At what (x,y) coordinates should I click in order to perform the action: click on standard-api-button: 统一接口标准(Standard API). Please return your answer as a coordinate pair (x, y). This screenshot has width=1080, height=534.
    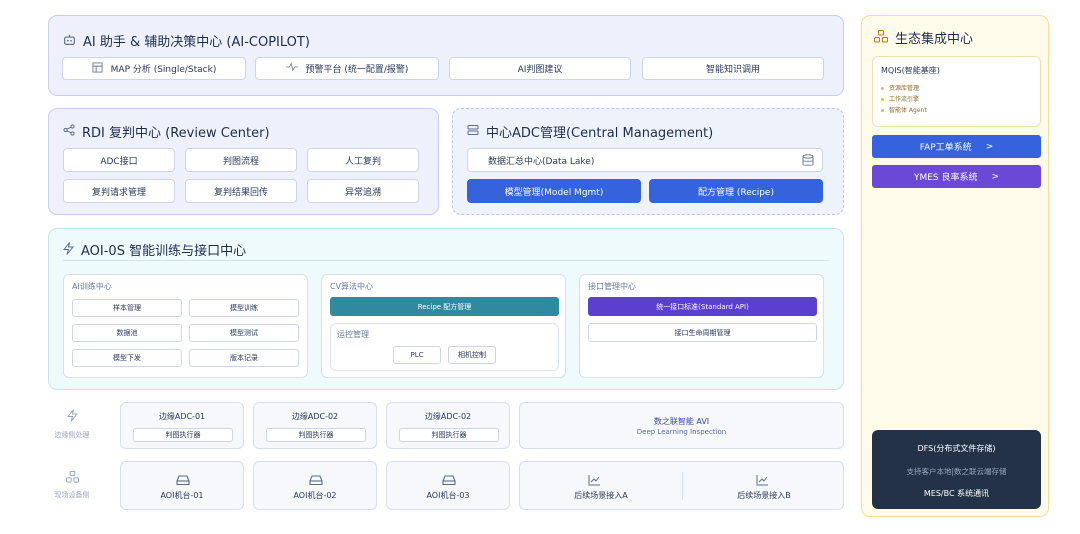
    Looking at the image, I should click on (702, 306).